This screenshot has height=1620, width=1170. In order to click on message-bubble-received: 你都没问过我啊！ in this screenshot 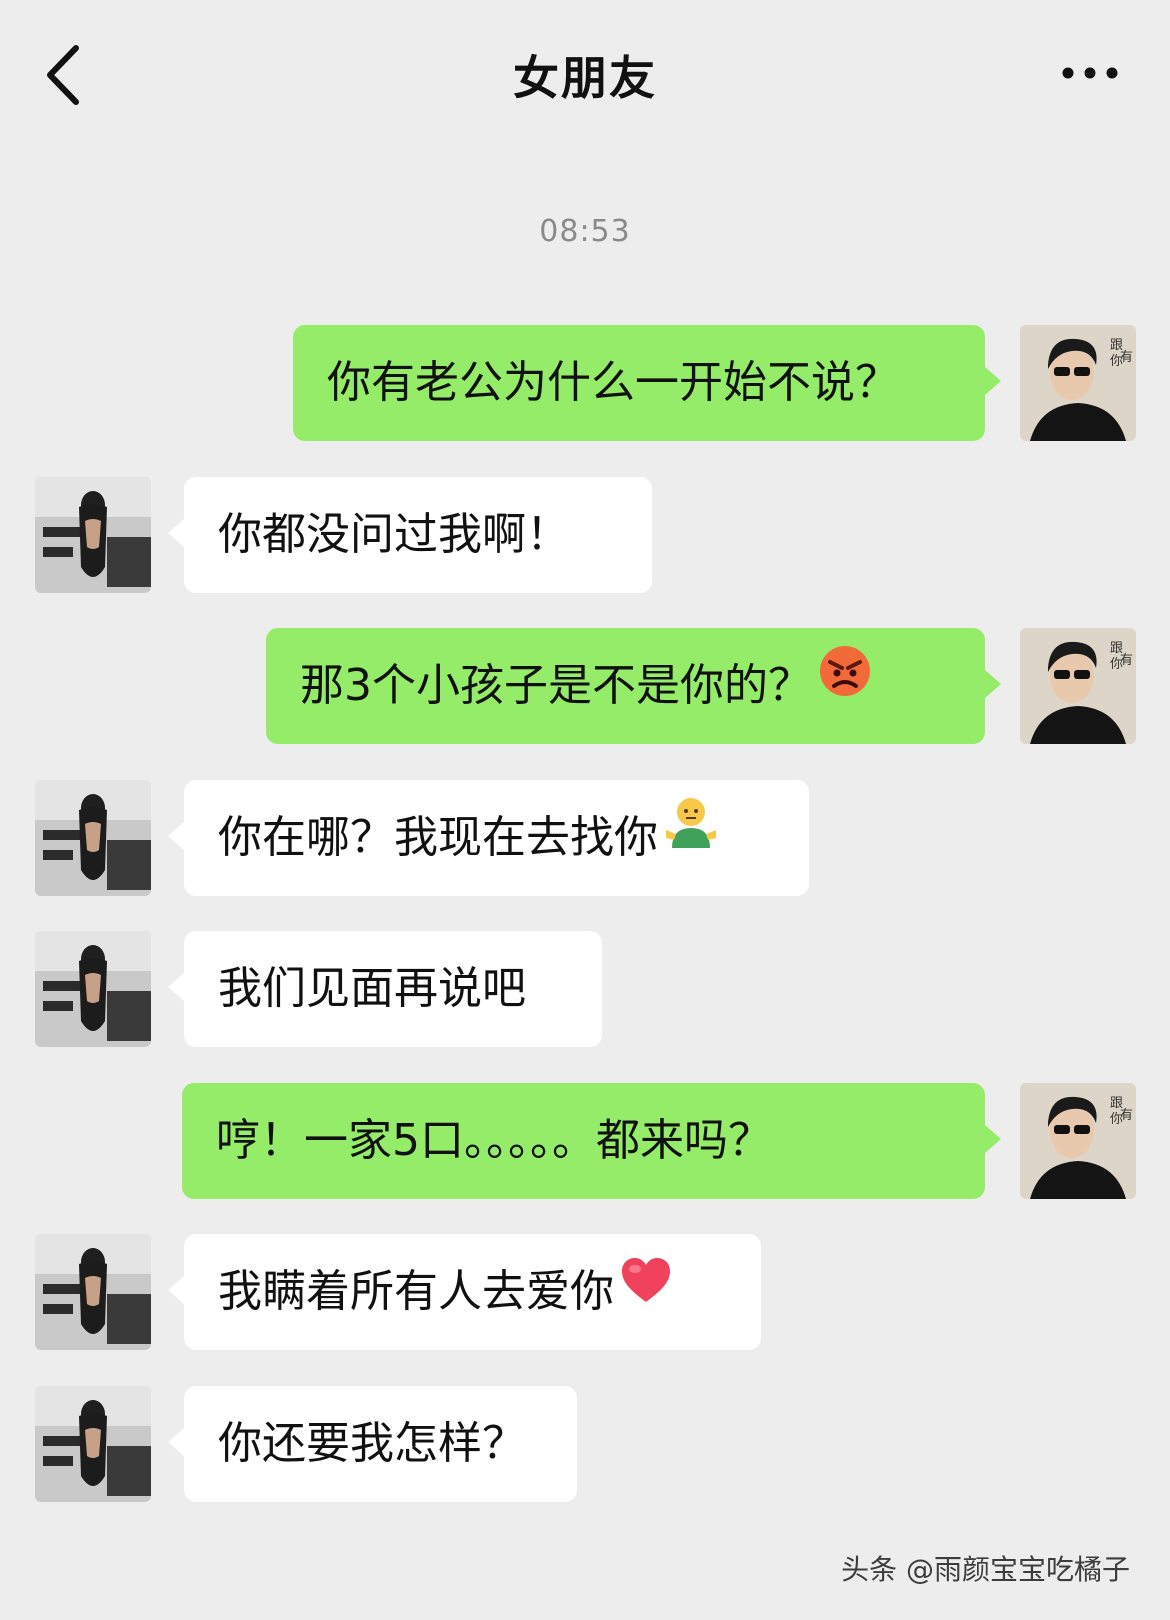, I will do `click(410, 535)`.